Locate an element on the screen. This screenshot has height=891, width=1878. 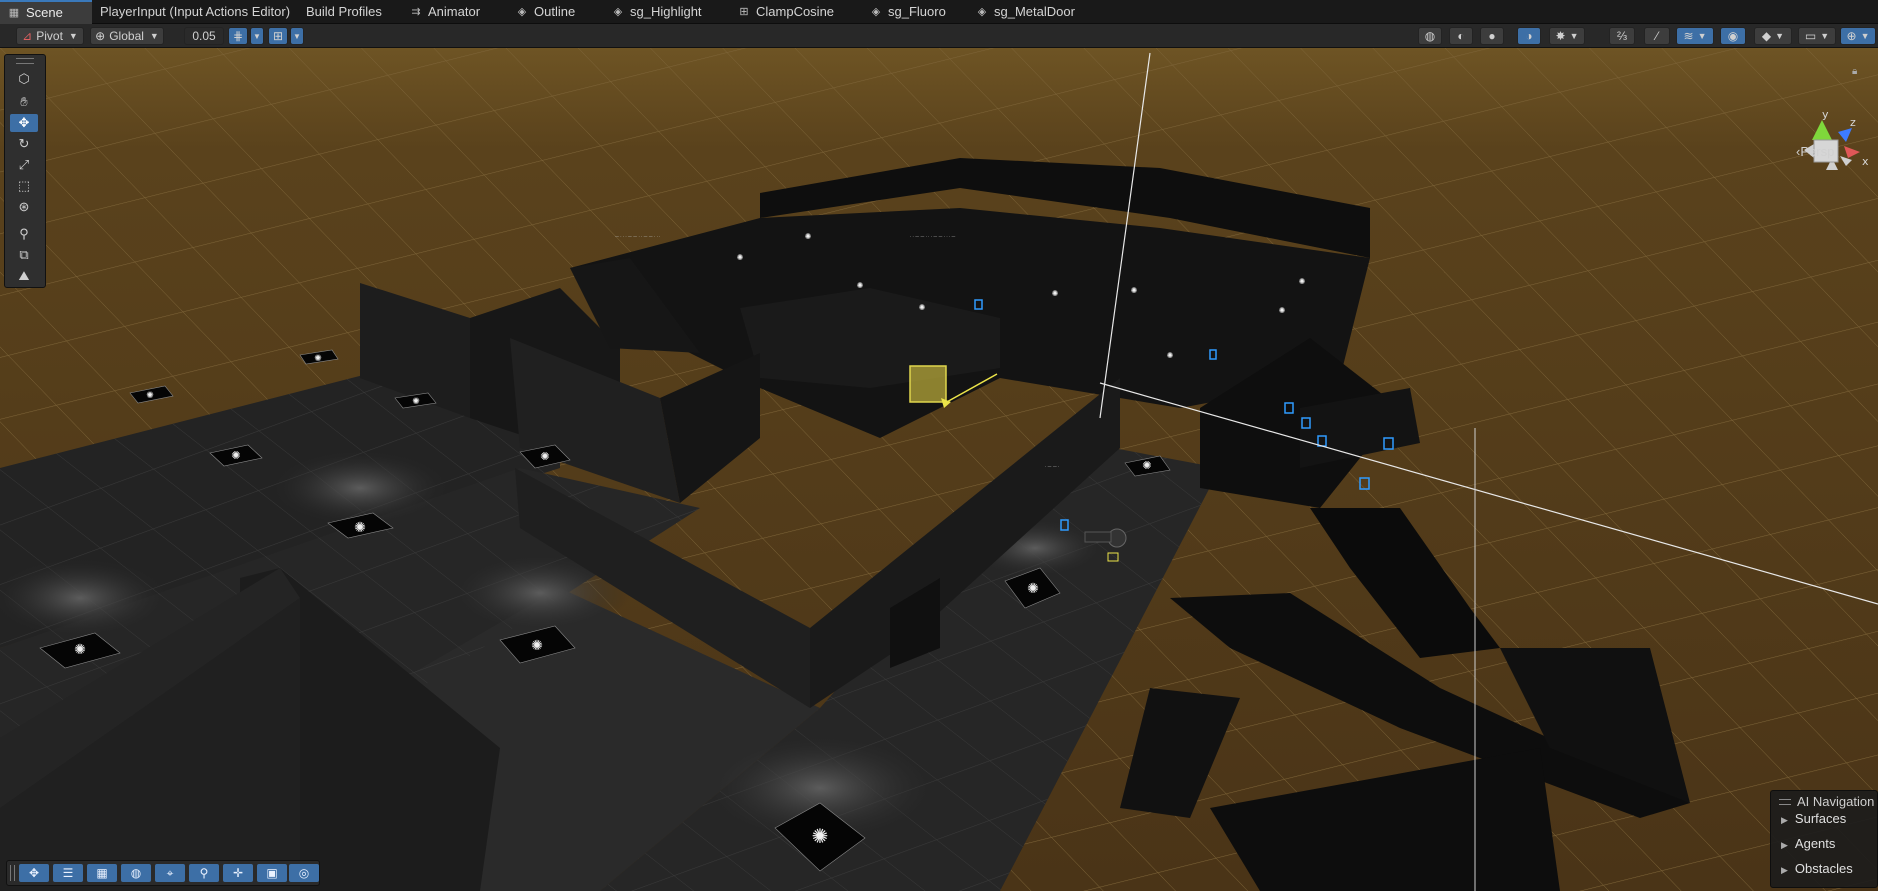
sphere-button: ◍ is located at coordinates (136, 873).